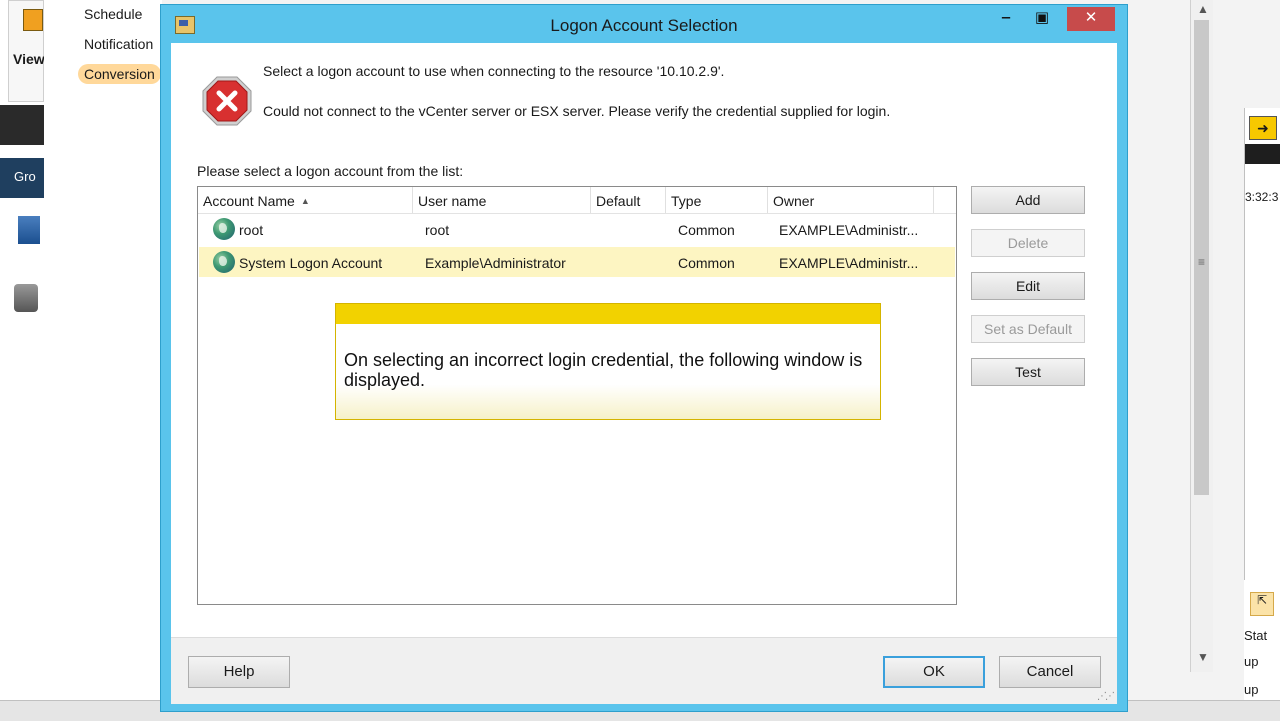 The image size is (1280, 721). What do you see at coordinates (1028, 329) in the screenshot?
I see `set-as-default-button: Set as Default` at bounding box center [1028, 329].